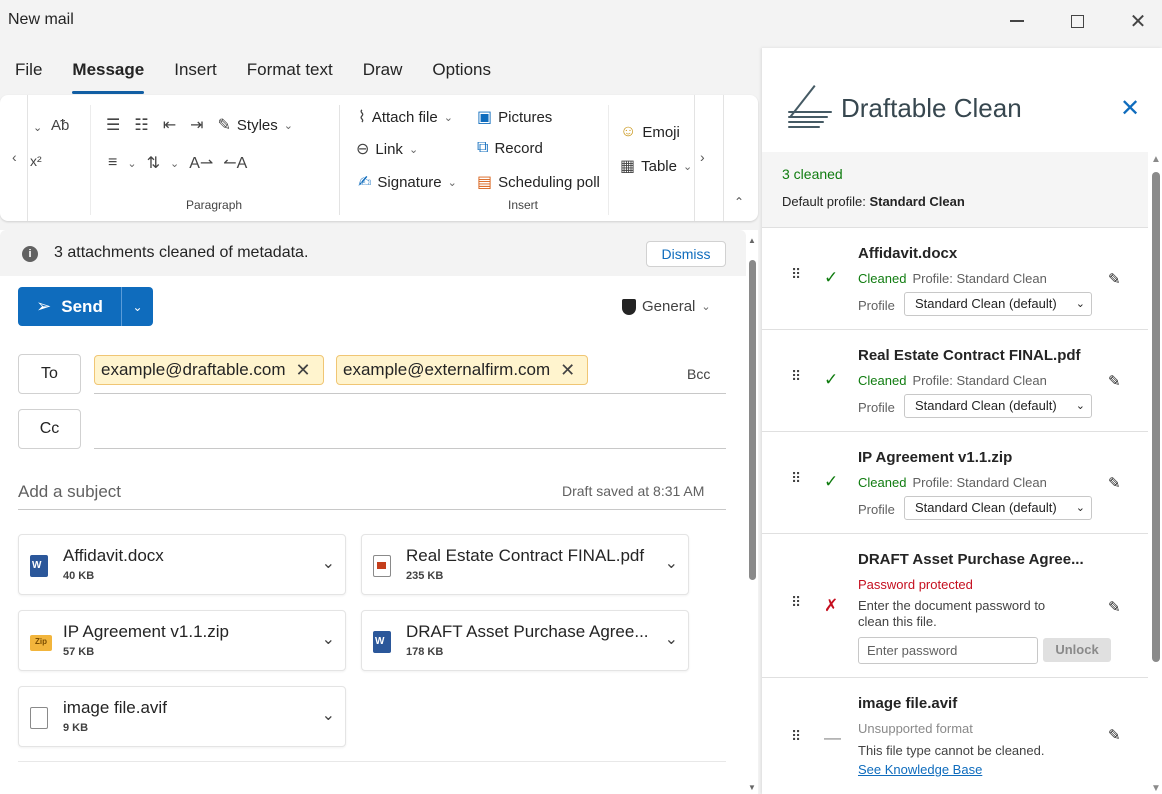  I want to click on tab-options: Options, so click(461, 74).